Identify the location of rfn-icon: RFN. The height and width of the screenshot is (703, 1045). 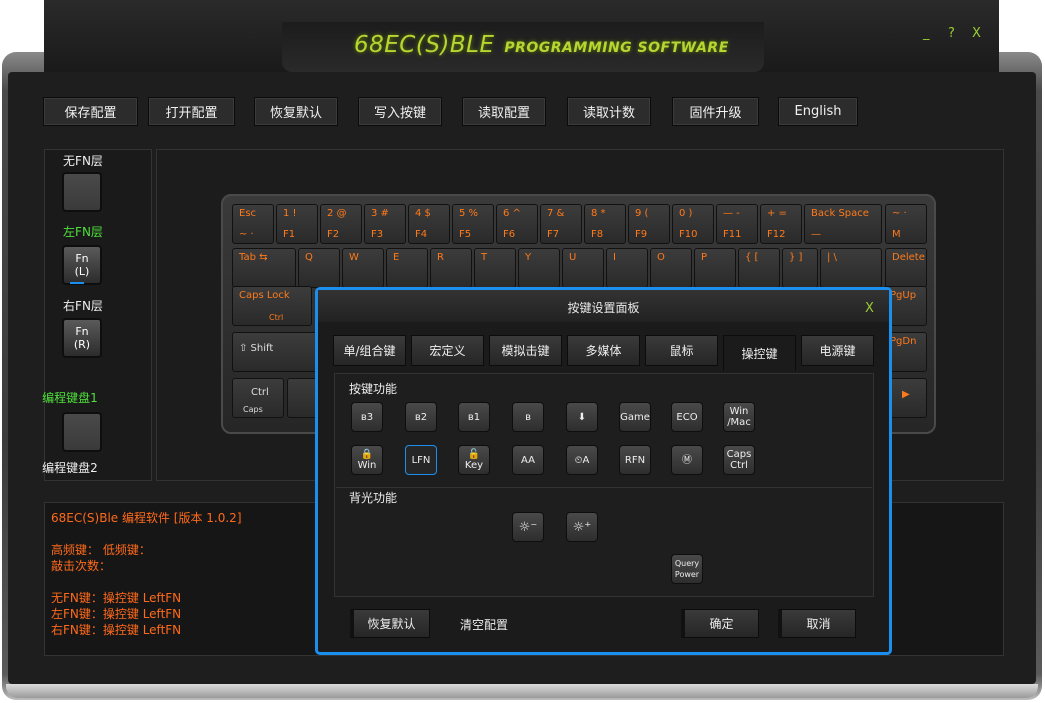
(635, 460).